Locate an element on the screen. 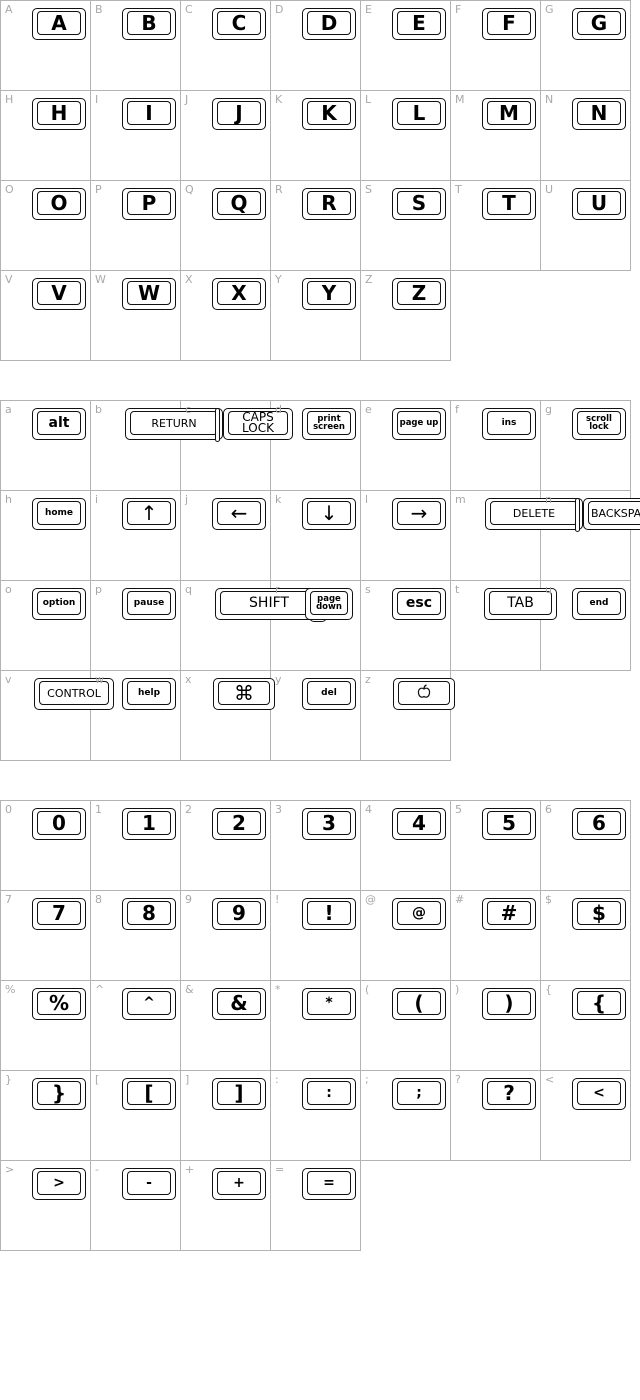  key-char: 0 is located at coordinates (59, 824).